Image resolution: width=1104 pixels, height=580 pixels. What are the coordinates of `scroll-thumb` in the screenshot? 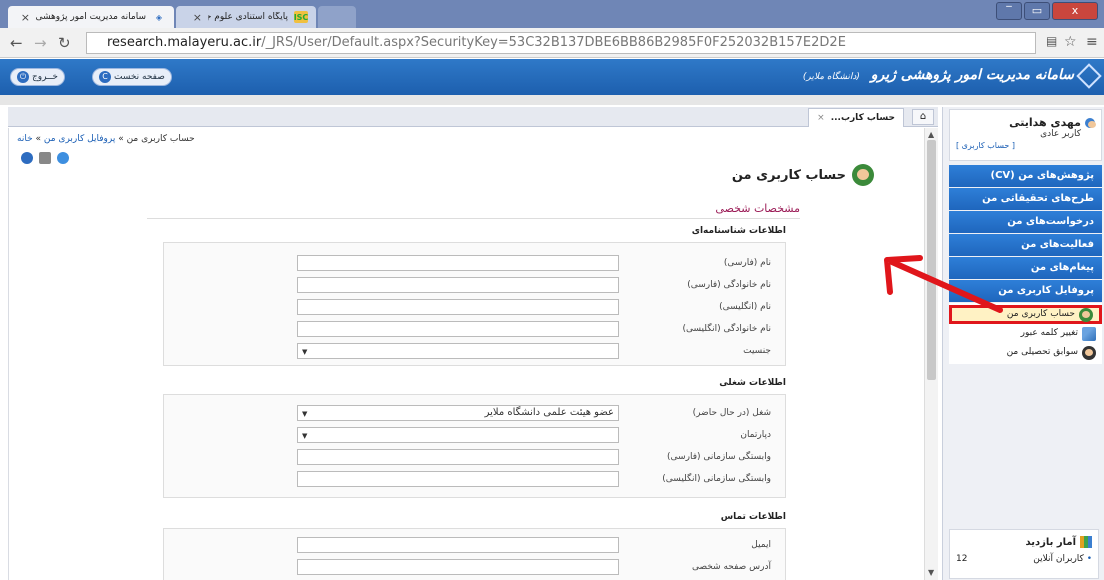 It's located at (931, 260).